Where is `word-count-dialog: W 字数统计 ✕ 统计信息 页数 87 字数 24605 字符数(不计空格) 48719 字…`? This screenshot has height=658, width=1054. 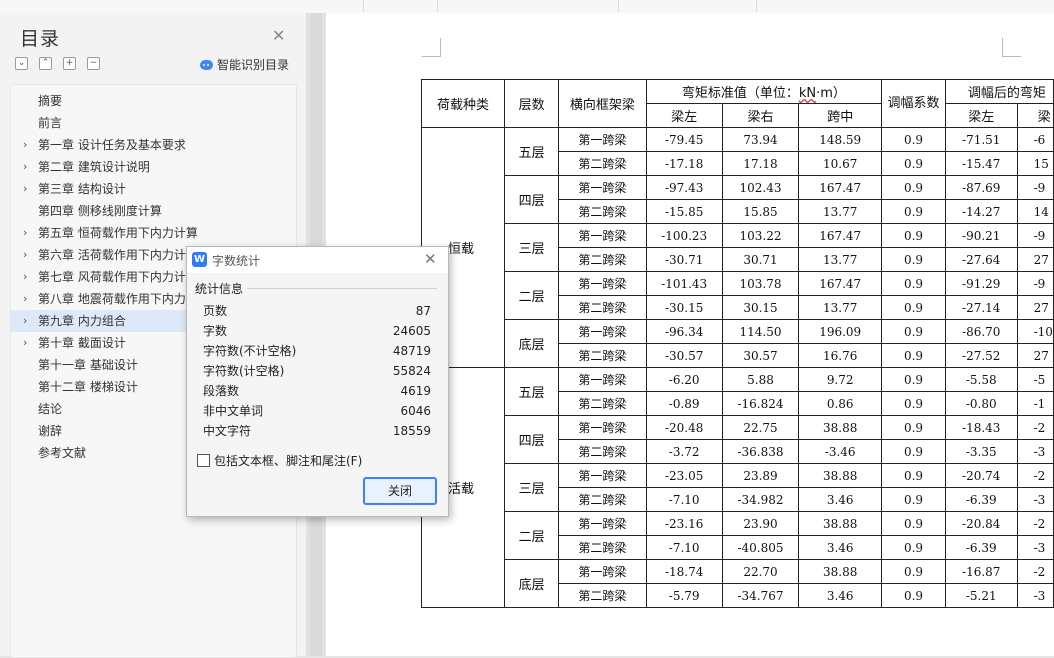
word-count-dialog: W 字数统计 ✕ 统计信息 页数 87 字数 24605 字符数(不计空格) 48719 字… is located at coordinates (317, 381).